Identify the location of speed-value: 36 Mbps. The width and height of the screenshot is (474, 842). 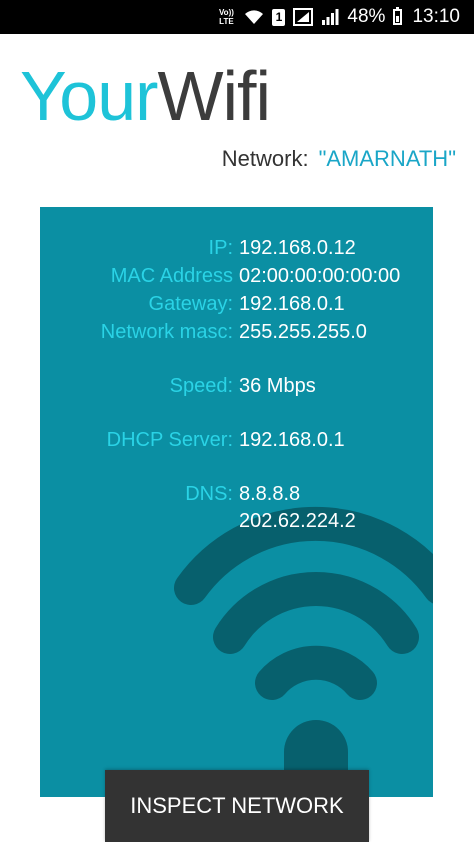
(277, 386).